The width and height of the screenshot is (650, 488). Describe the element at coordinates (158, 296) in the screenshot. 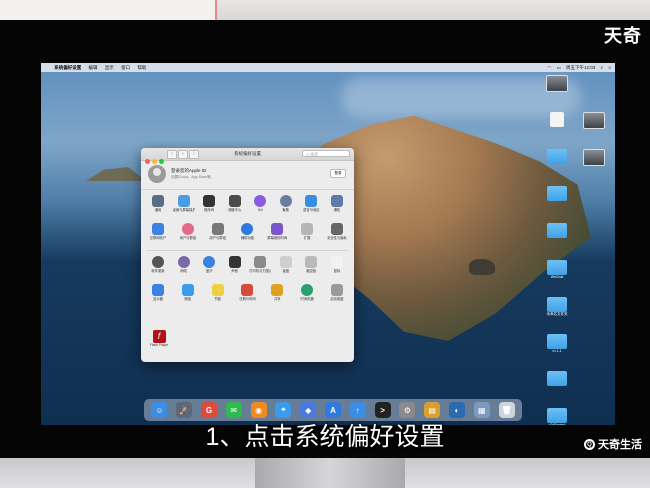

I see `pref-item: 显示器` at that location.